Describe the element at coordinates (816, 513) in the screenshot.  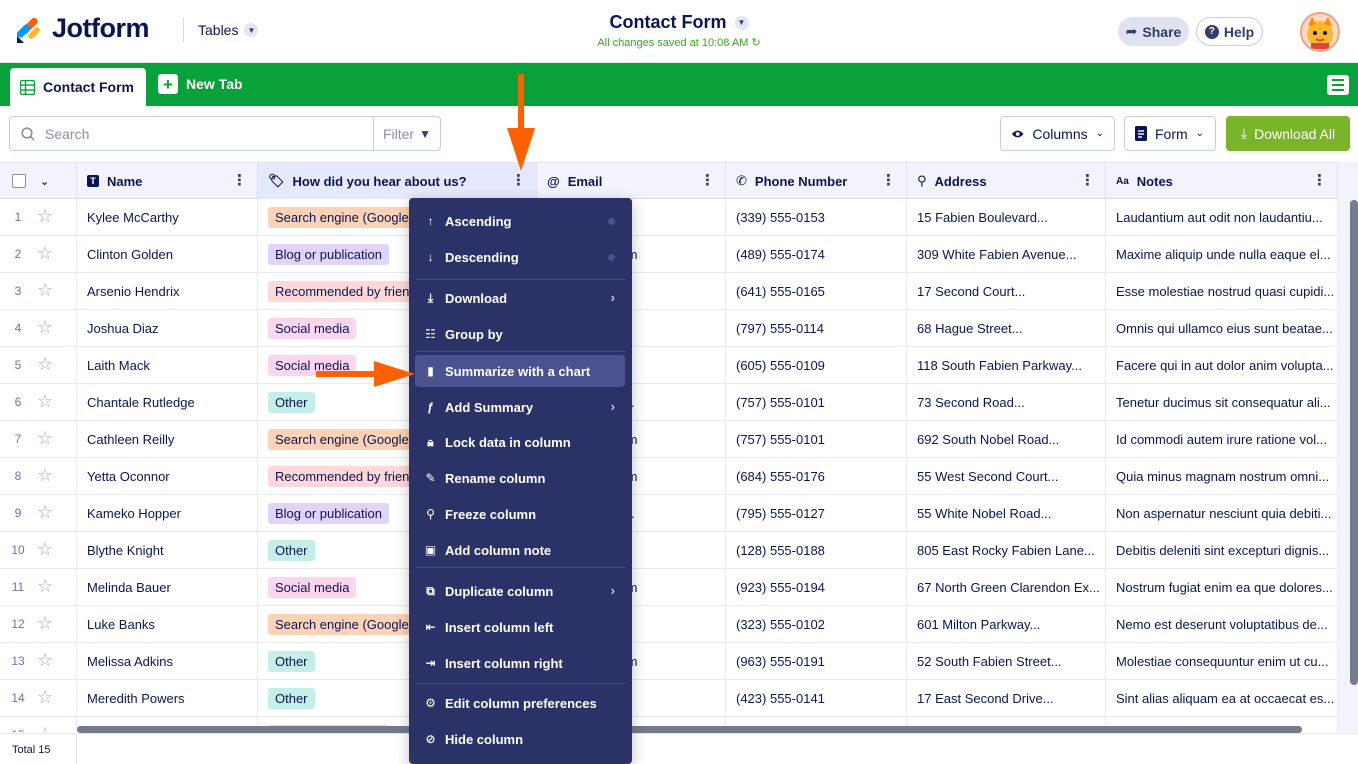
I see `cell-phone: (795) 555-0127` at that location.